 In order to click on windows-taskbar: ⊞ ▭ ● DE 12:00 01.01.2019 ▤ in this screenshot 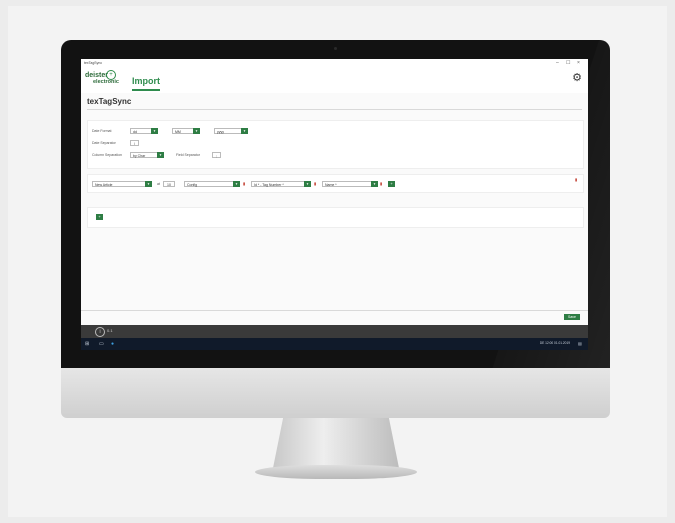, I will do `click(334, 344)`.